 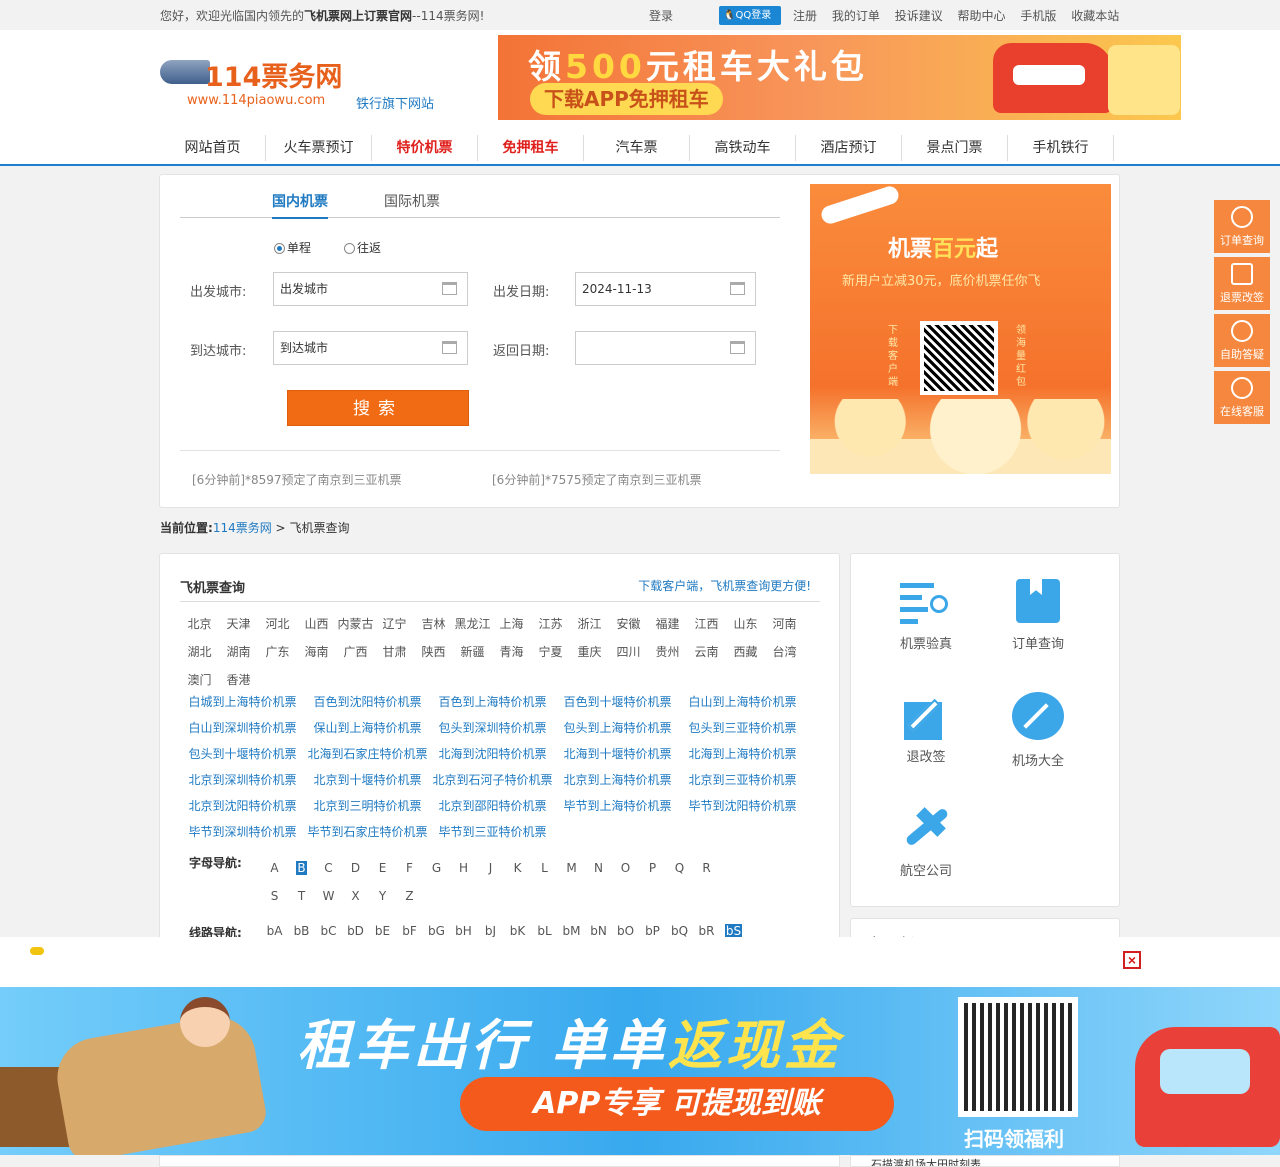 I want to click on line-link: bB, so click(x=301, y=931).